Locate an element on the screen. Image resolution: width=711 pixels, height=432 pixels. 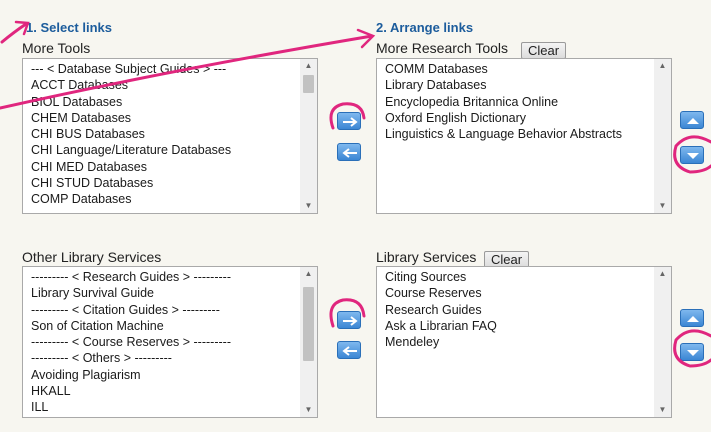
list-item: HKALL is located at coordinates (174, 391).